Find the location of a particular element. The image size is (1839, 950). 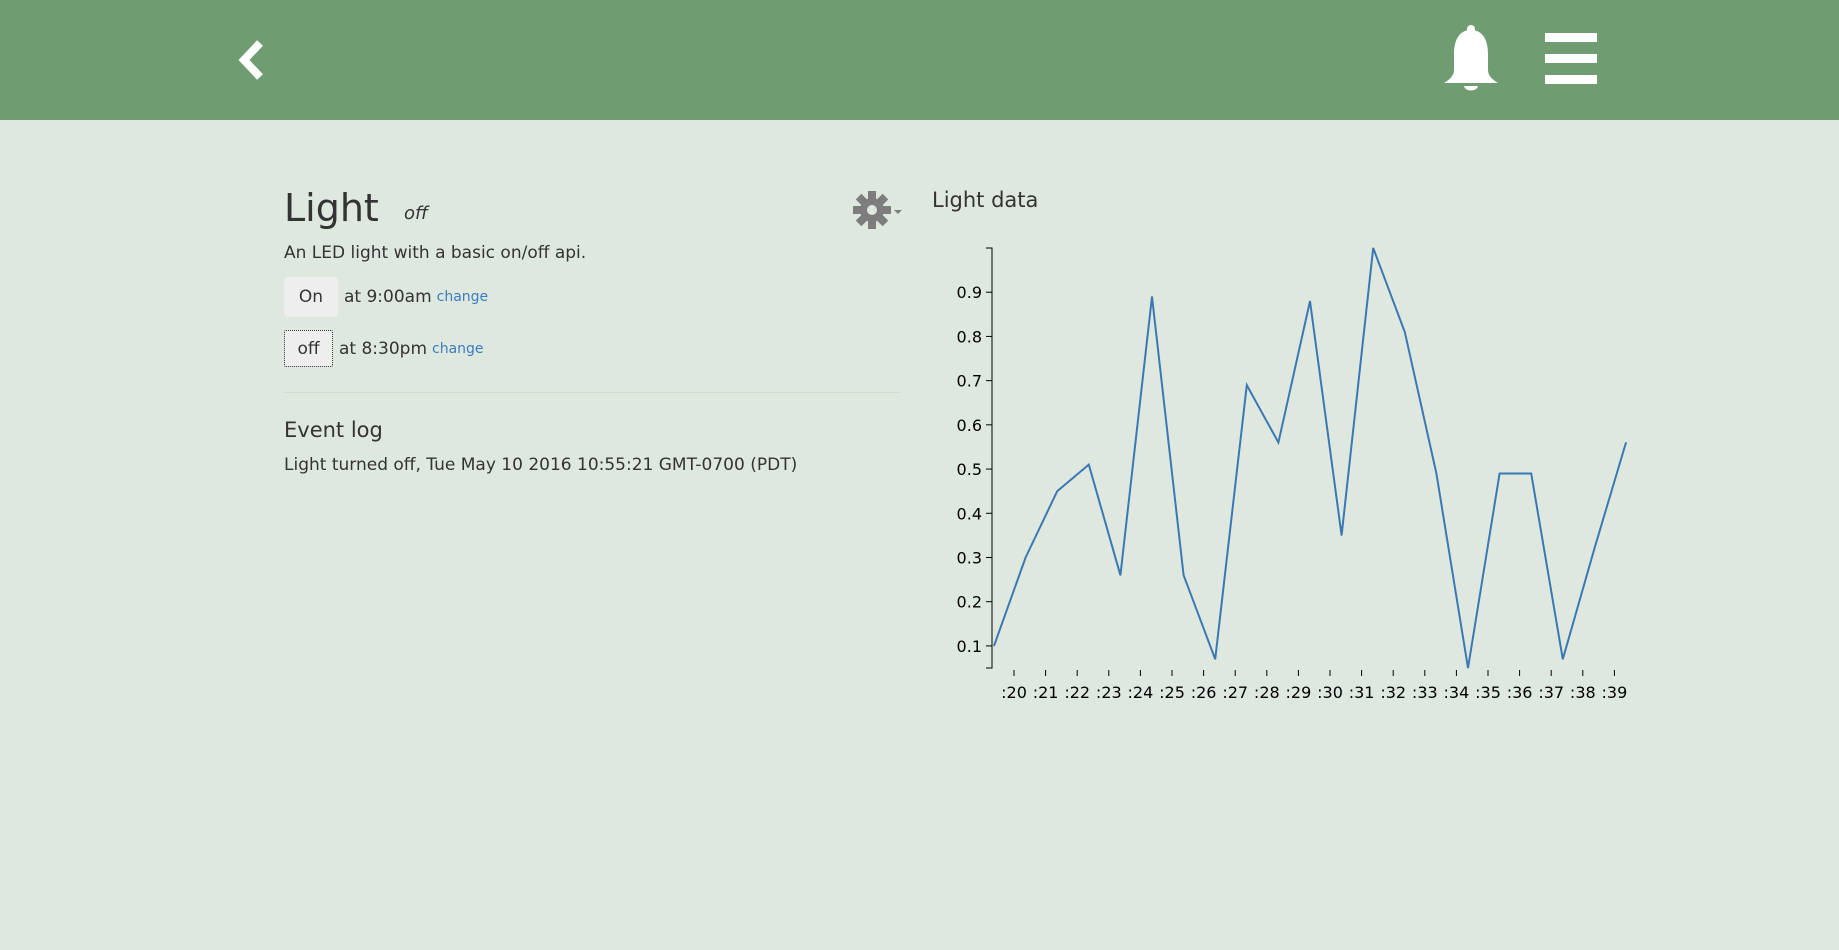

schedule-on-change-link: change is located at coordinates (463, 297).